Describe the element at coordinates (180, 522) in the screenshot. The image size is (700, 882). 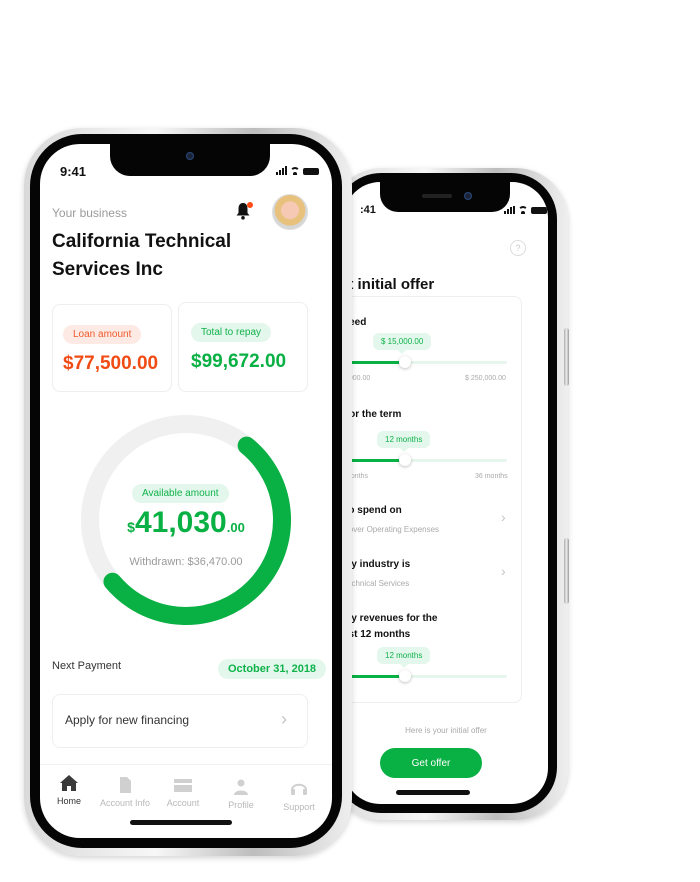
I see `amount-whole: 41,030` at that location.